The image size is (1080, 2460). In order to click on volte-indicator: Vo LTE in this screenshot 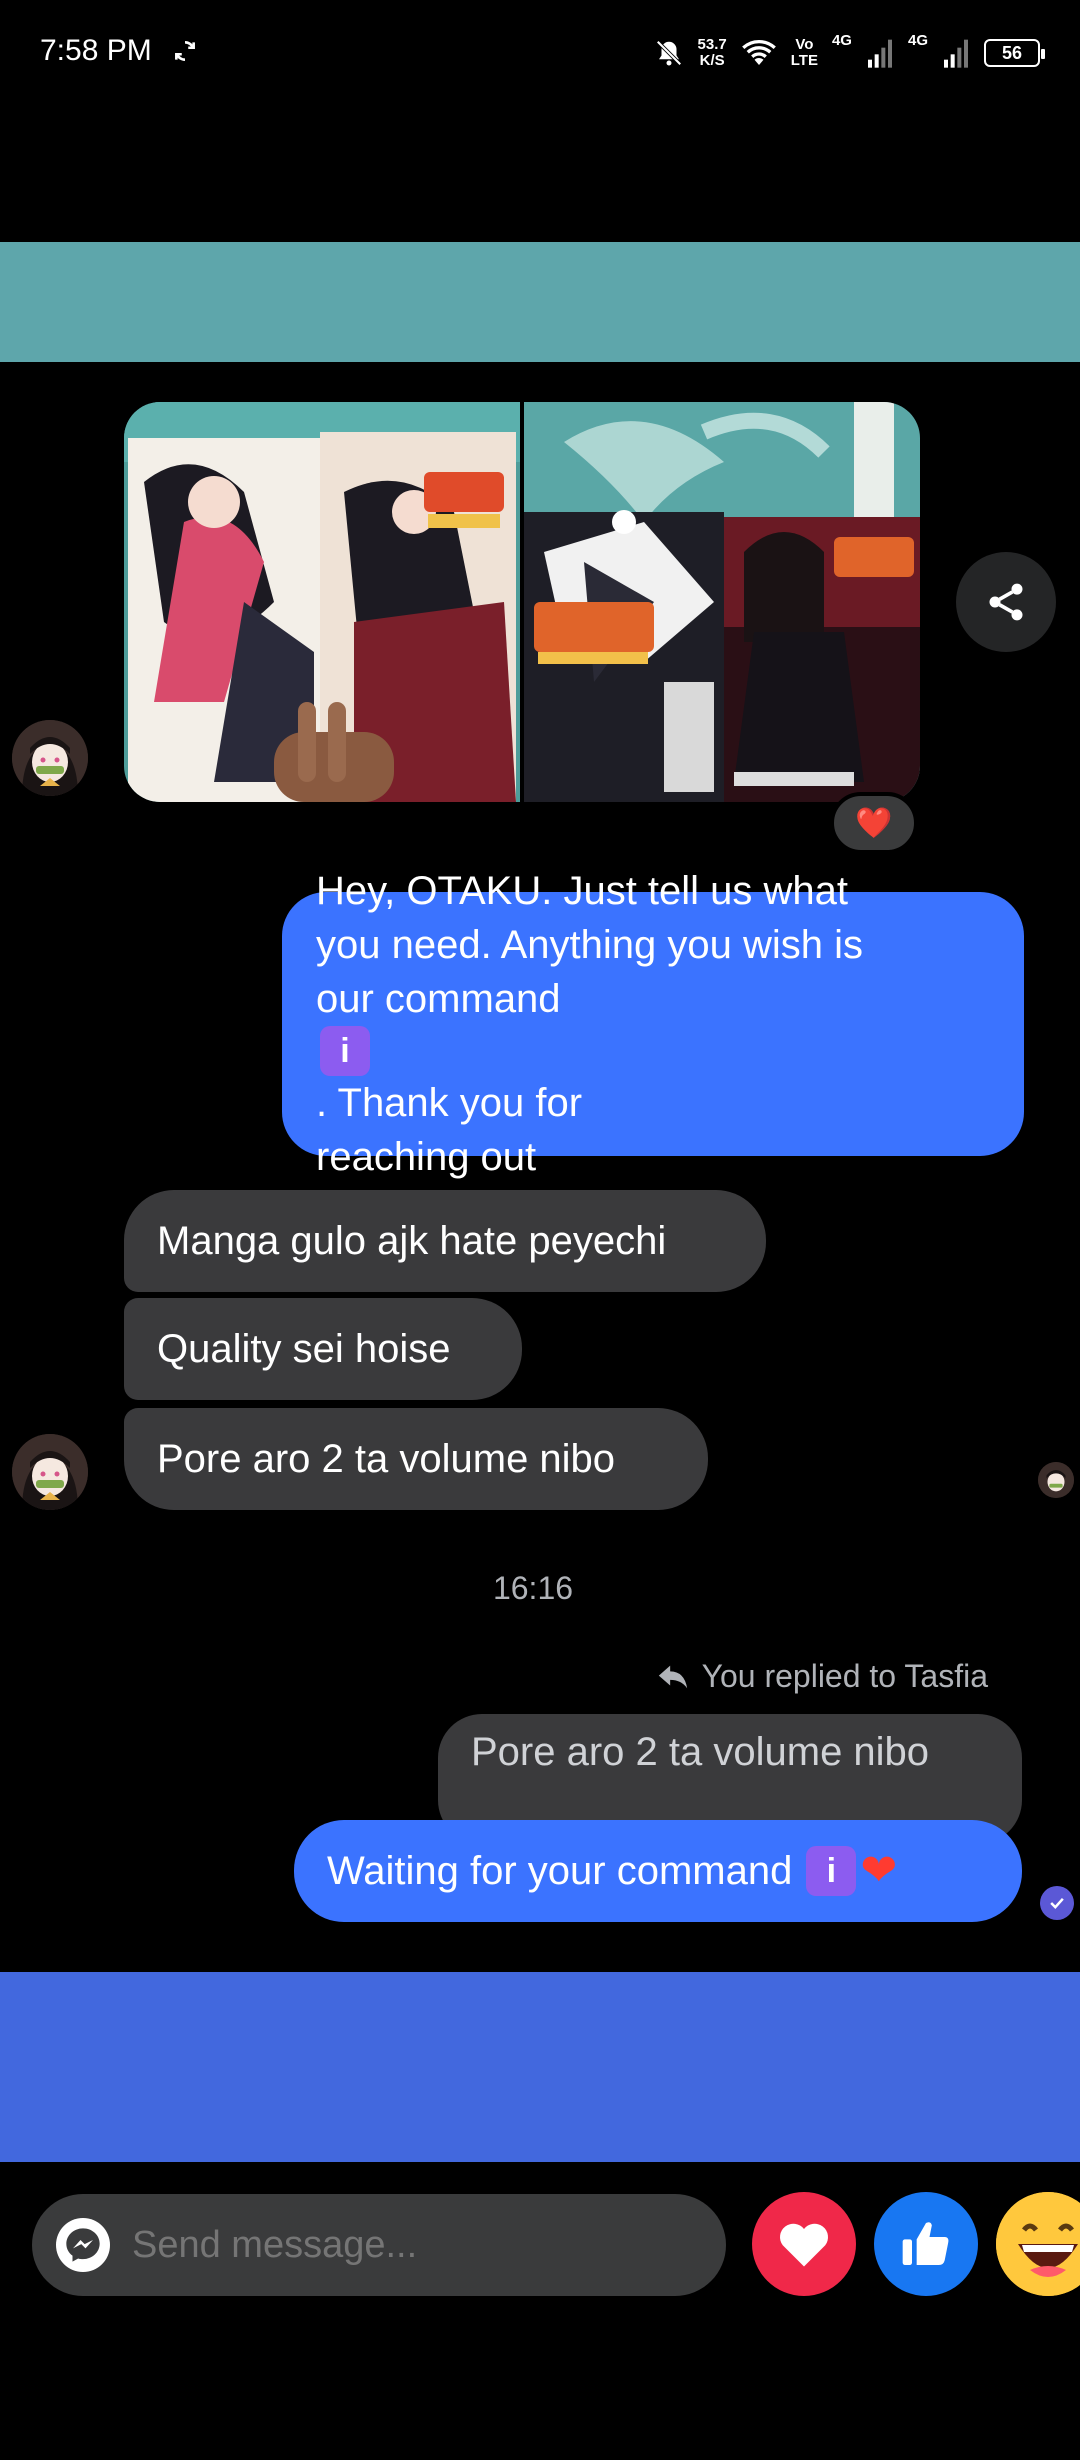, I will do `click(804, 53)`.